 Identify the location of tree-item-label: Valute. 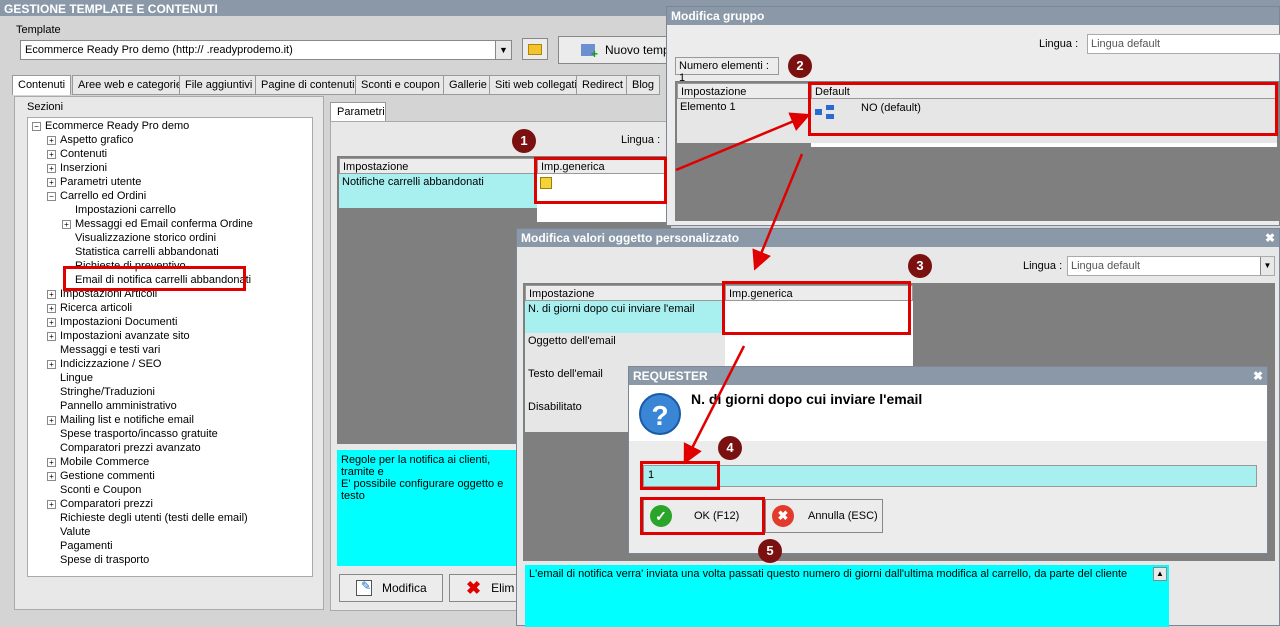
(75, 532).